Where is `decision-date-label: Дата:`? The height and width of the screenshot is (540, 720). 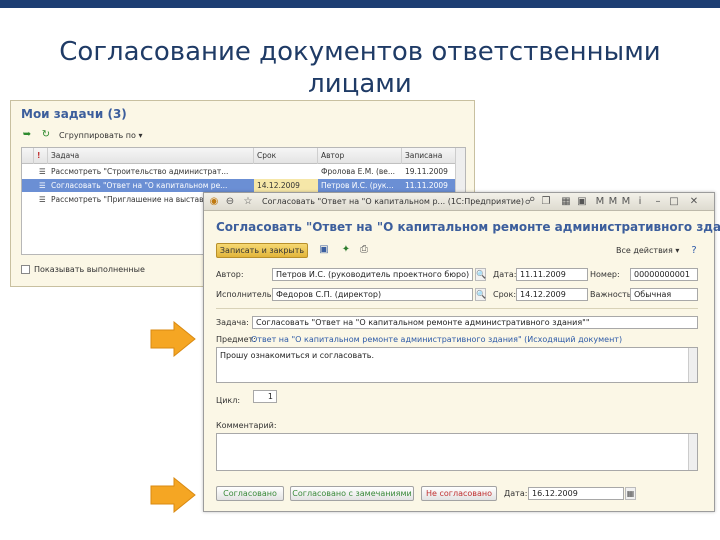 decision-date-label: Дата: is located at coordinates (516, 493).